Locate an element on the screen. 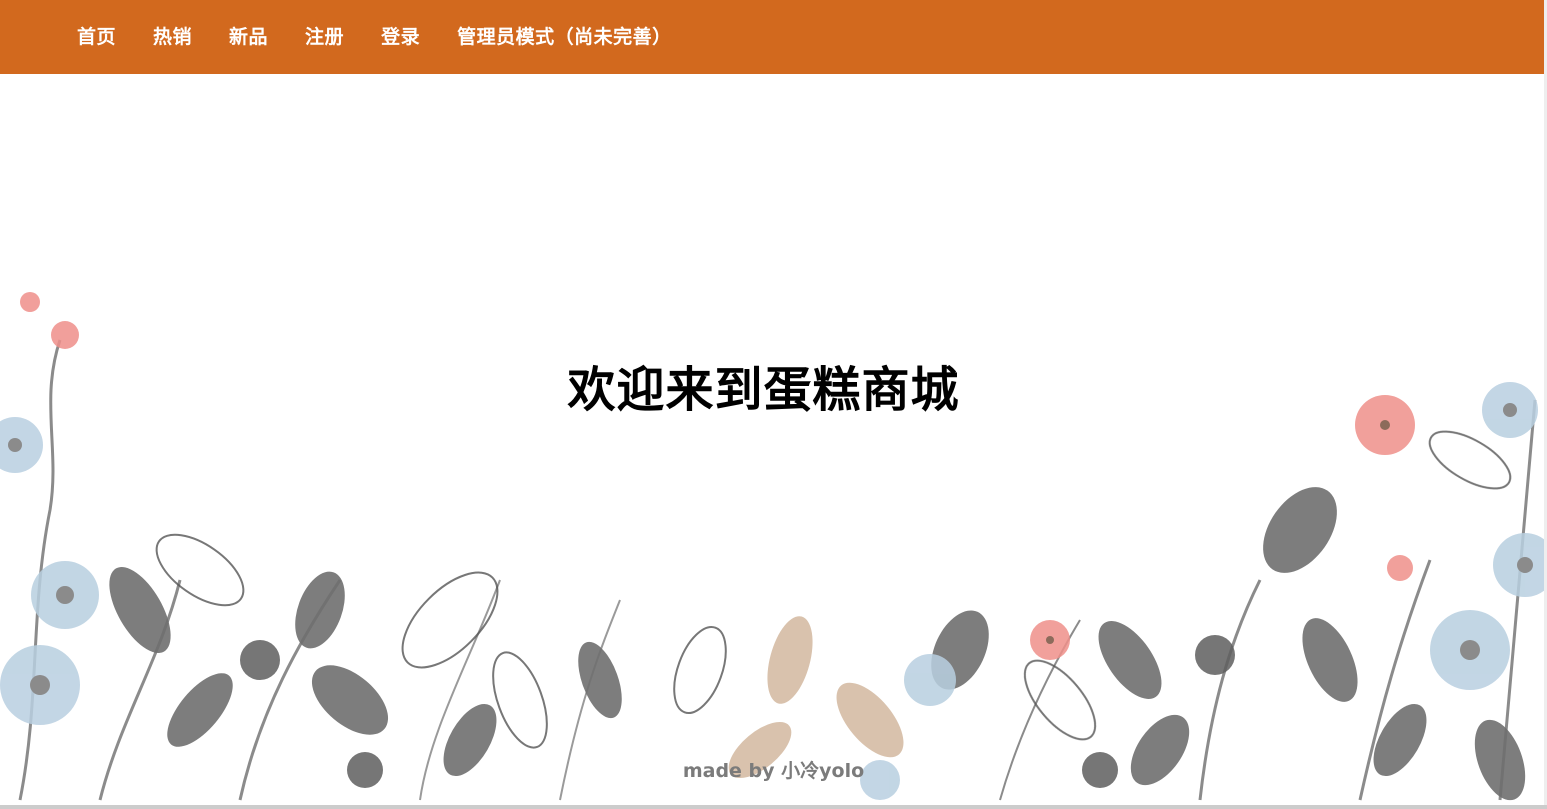 The image size is (1547, 809). nav-register-link: 注册 is located at coordinates (324, 37).